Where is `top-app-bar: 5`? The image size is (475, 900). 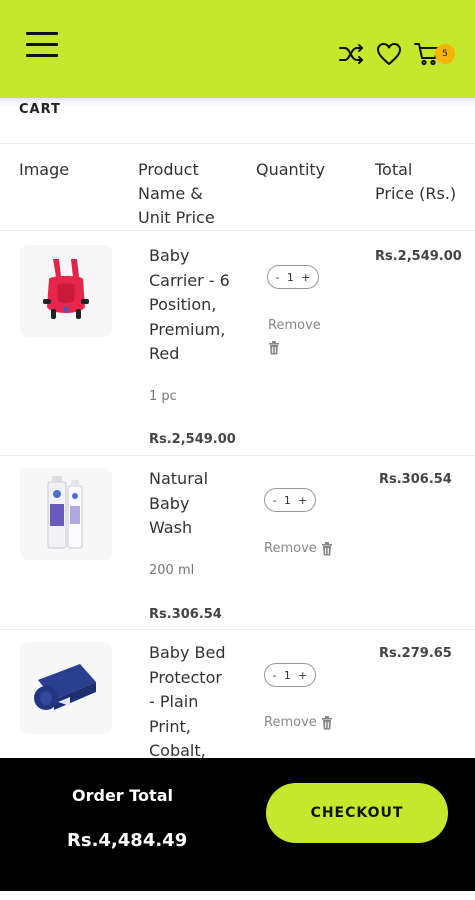 top-app-bar: 5 is located at coordinates (237, 49).